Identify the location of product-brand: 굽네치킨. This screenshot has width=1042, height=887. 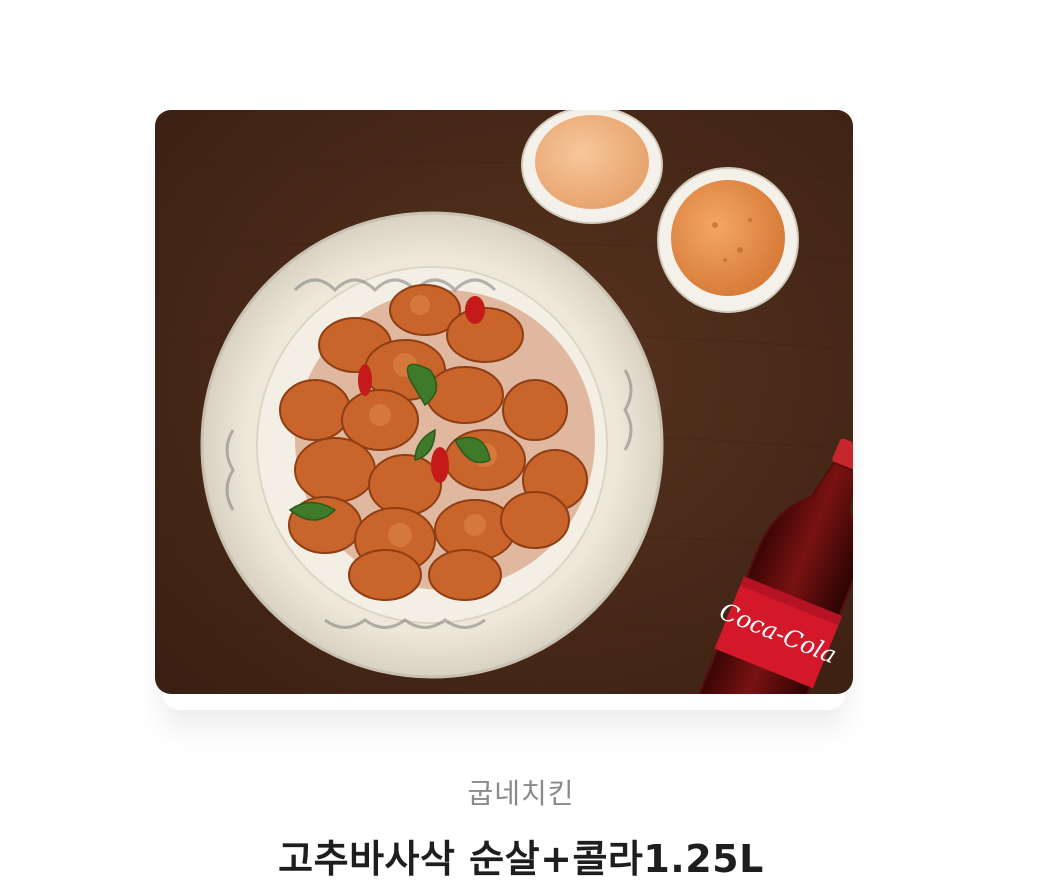
(521, 793).